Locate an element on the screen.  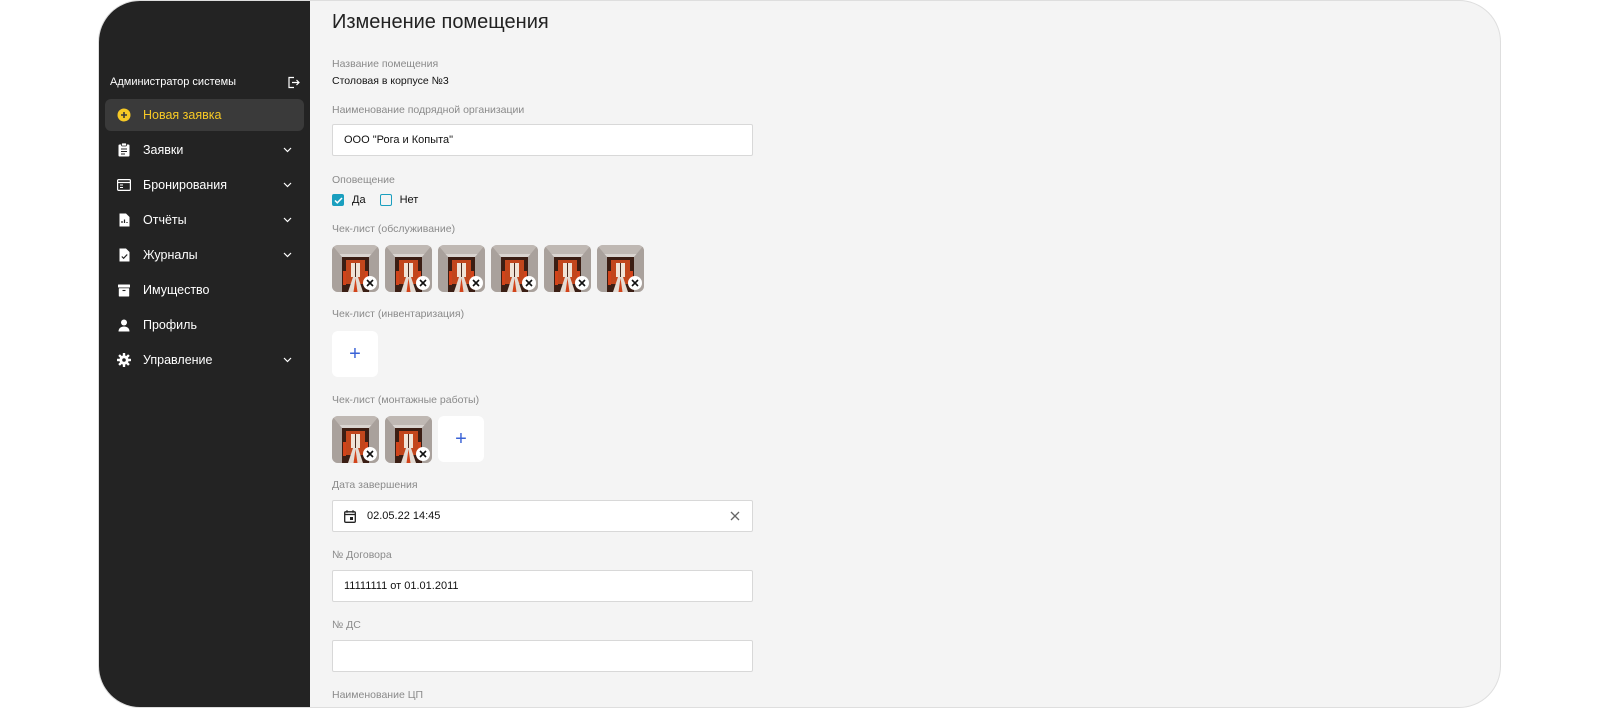
end-date-input: 02.05.22 14:45 is located at coordinates (542, 516).